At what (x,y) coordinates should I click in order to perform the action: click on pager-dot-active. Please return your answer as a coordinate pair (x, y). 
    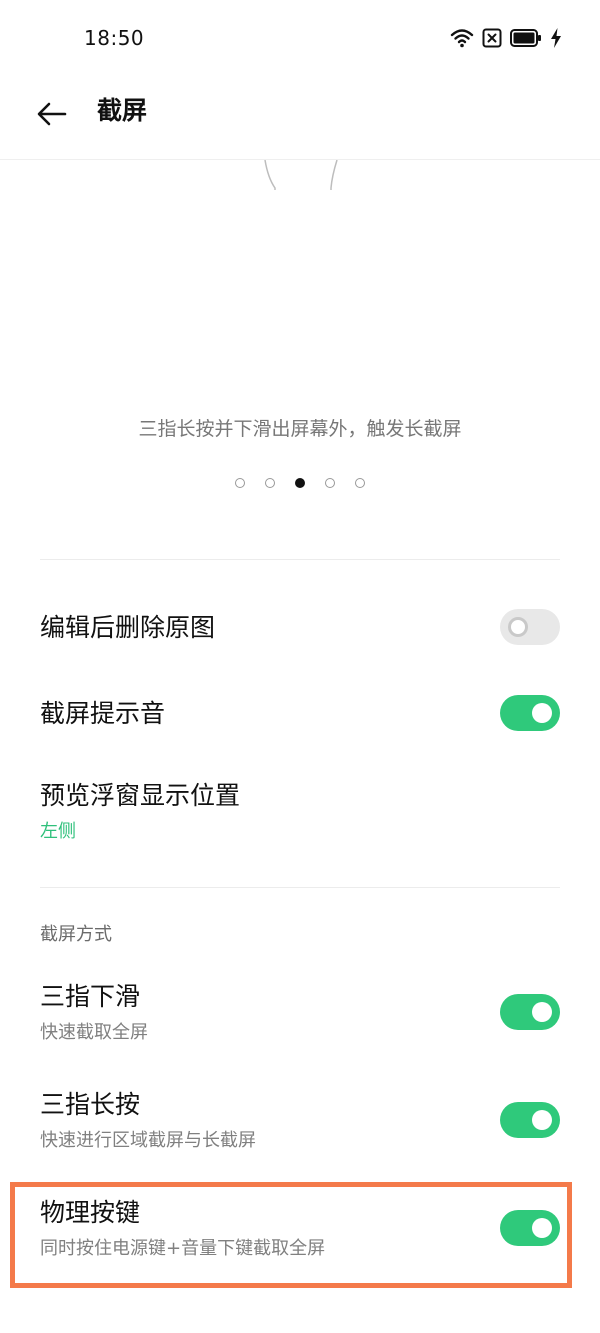
    Looking at the image, I should click on (300, 483).